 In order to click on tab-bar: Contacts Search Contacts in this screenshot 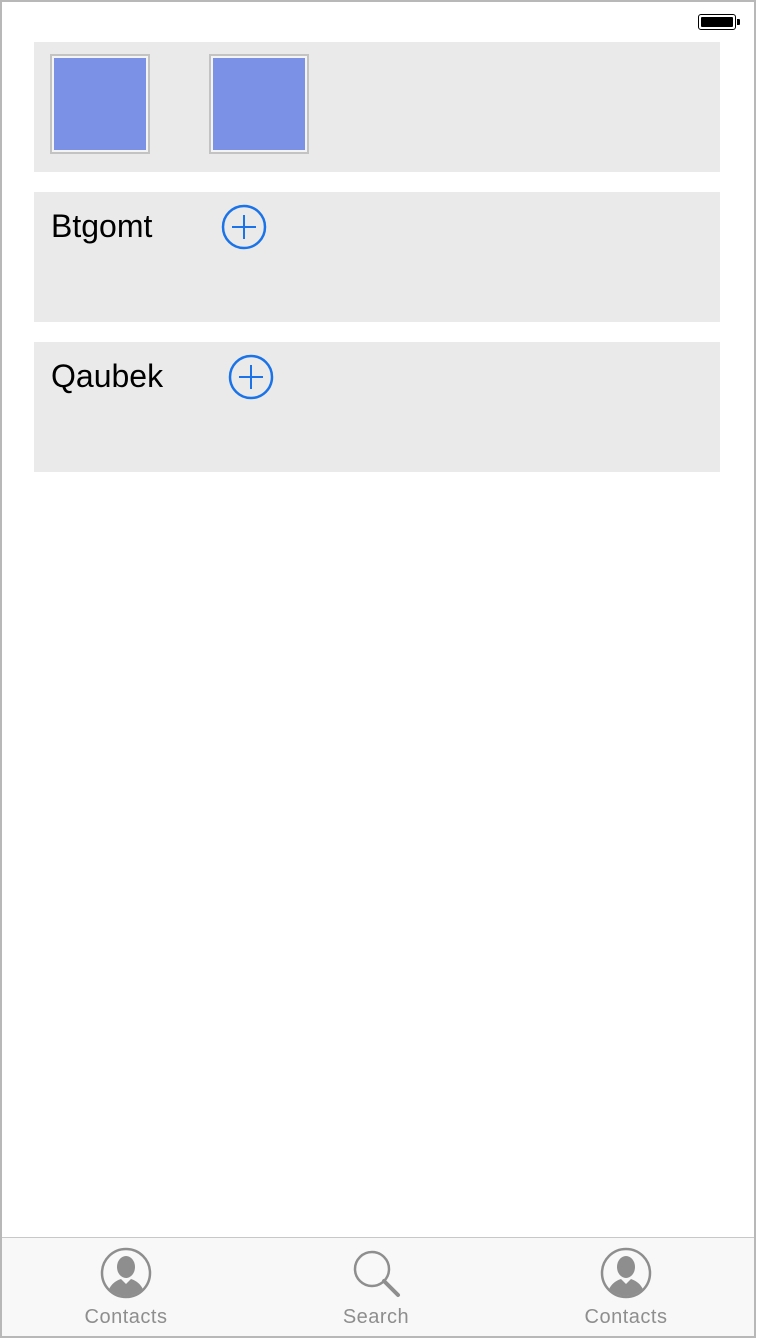, I will do `click(378, 1286)`.